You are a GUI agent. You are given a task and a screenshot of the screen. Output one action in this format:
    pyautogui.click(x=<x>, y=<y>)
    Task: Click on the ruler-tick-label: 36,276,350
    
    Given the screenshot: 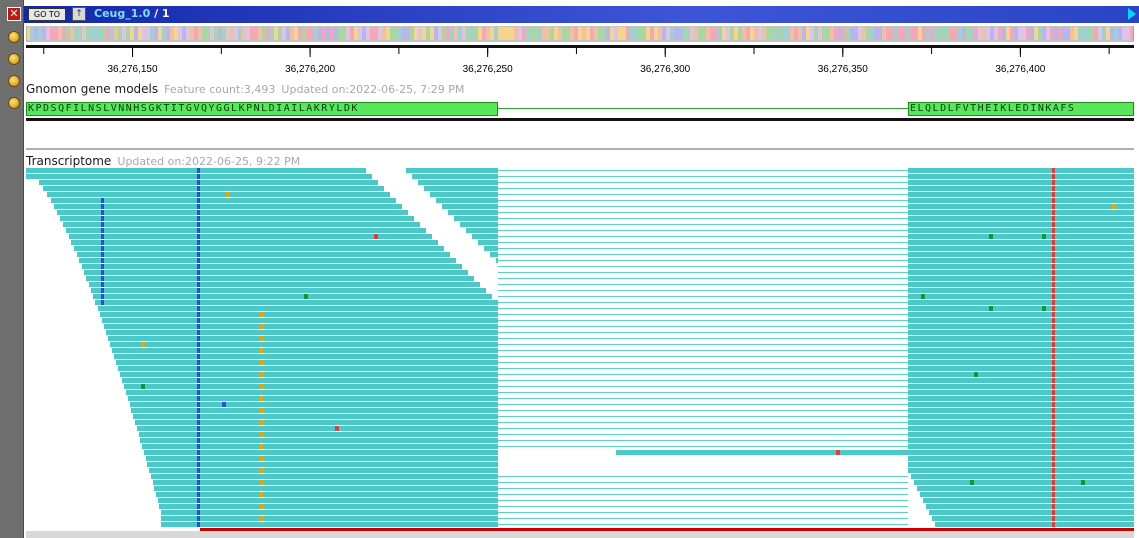 What is the action you would take?
    pyautogui.click(x=842, y=69)
    